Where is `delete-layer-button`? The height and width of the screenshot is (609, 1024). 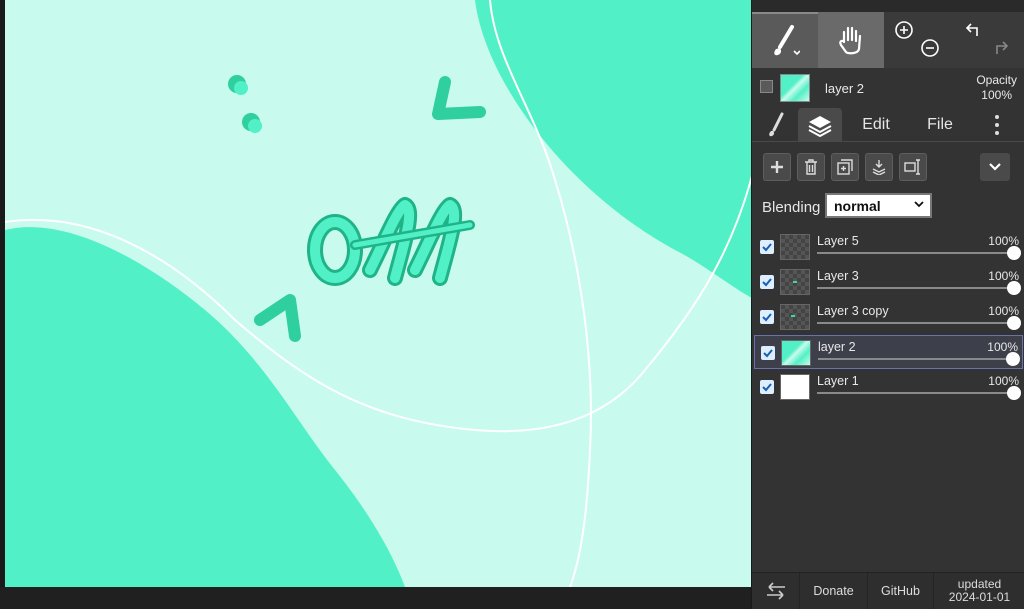
delete-layer-button is located at coordinates (811, 167).